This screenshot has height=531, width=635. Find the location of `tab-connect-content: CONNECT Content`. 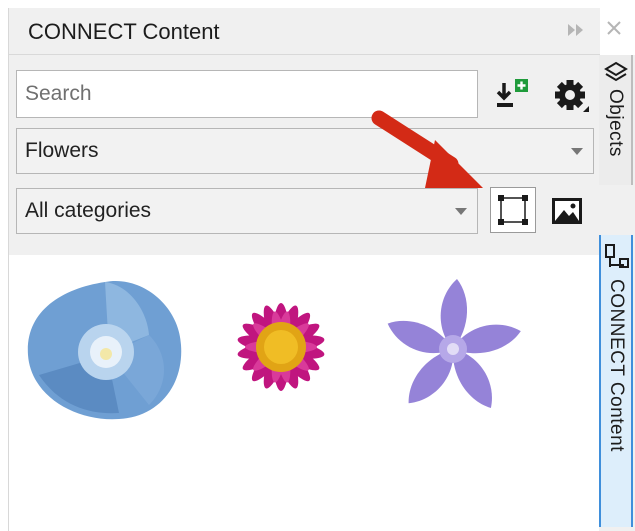

tab-connect-content: CONNECT Content is located at coordinates (616, 381).